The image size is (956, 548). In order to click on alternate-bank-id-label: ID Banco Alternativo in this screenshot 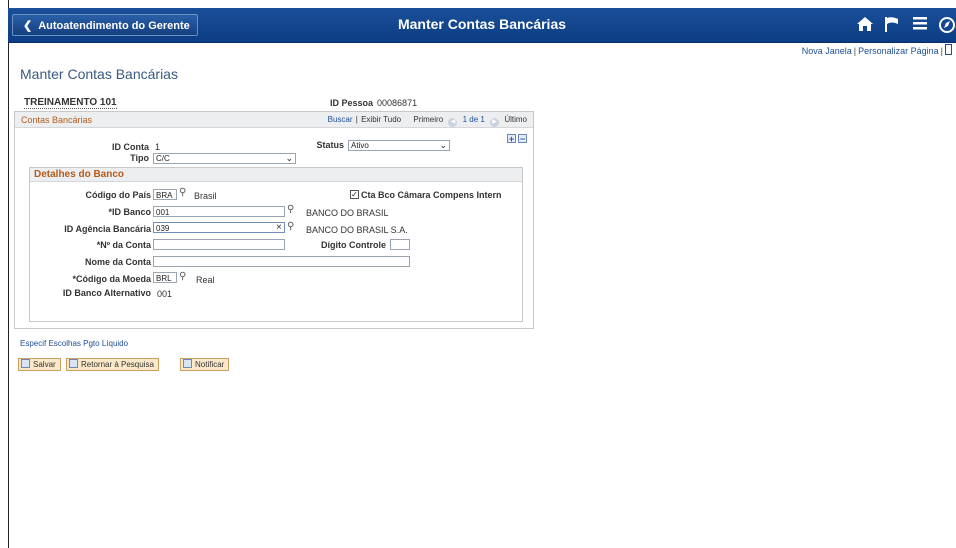, I will do `click(106, 293)`.